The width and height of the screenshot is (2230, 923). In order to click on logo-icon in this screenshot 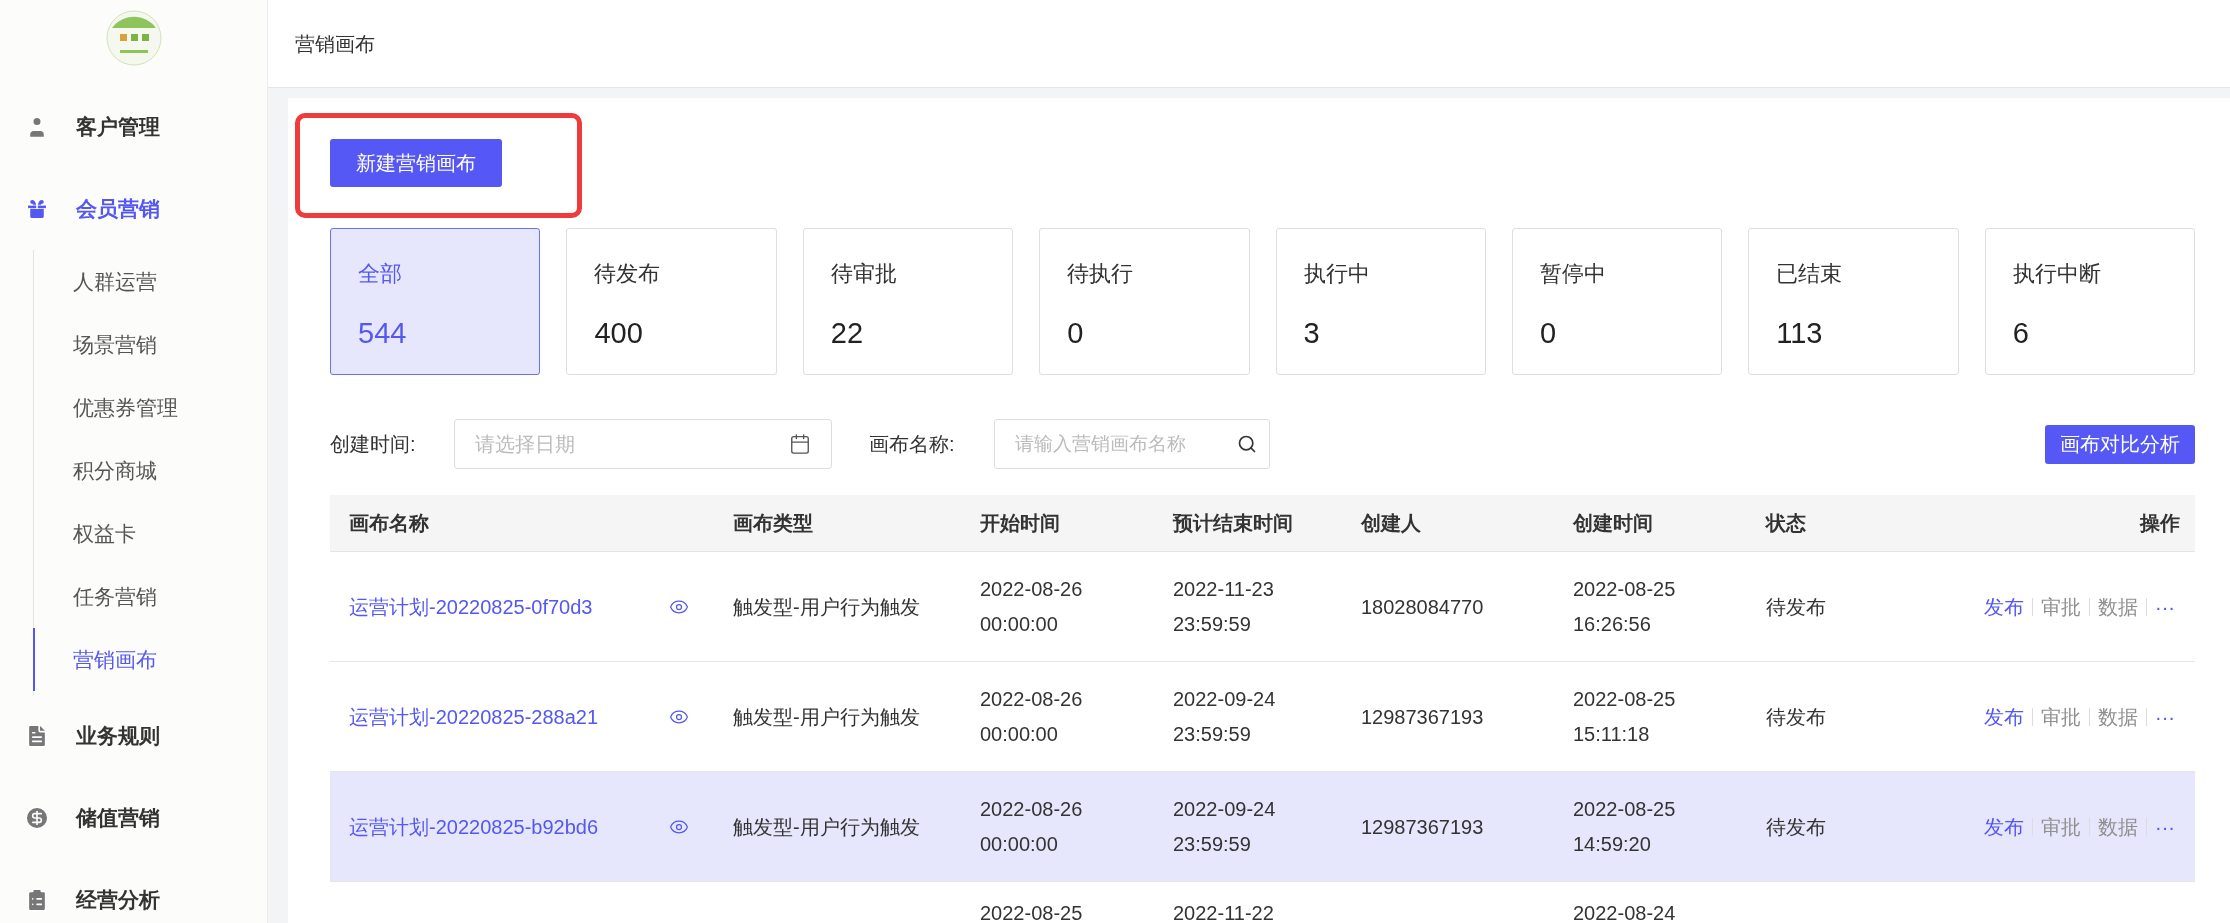, I will do `click(133, 38)`.